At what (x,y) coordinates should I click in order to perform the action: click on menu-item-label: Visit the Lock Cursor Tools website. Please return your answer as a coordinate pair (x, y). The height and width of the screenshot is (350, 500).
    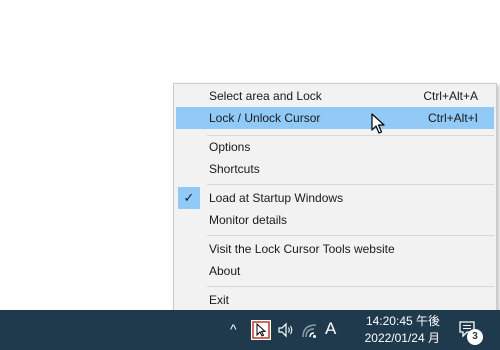
    Looking at the image, I should click on (302, 249).